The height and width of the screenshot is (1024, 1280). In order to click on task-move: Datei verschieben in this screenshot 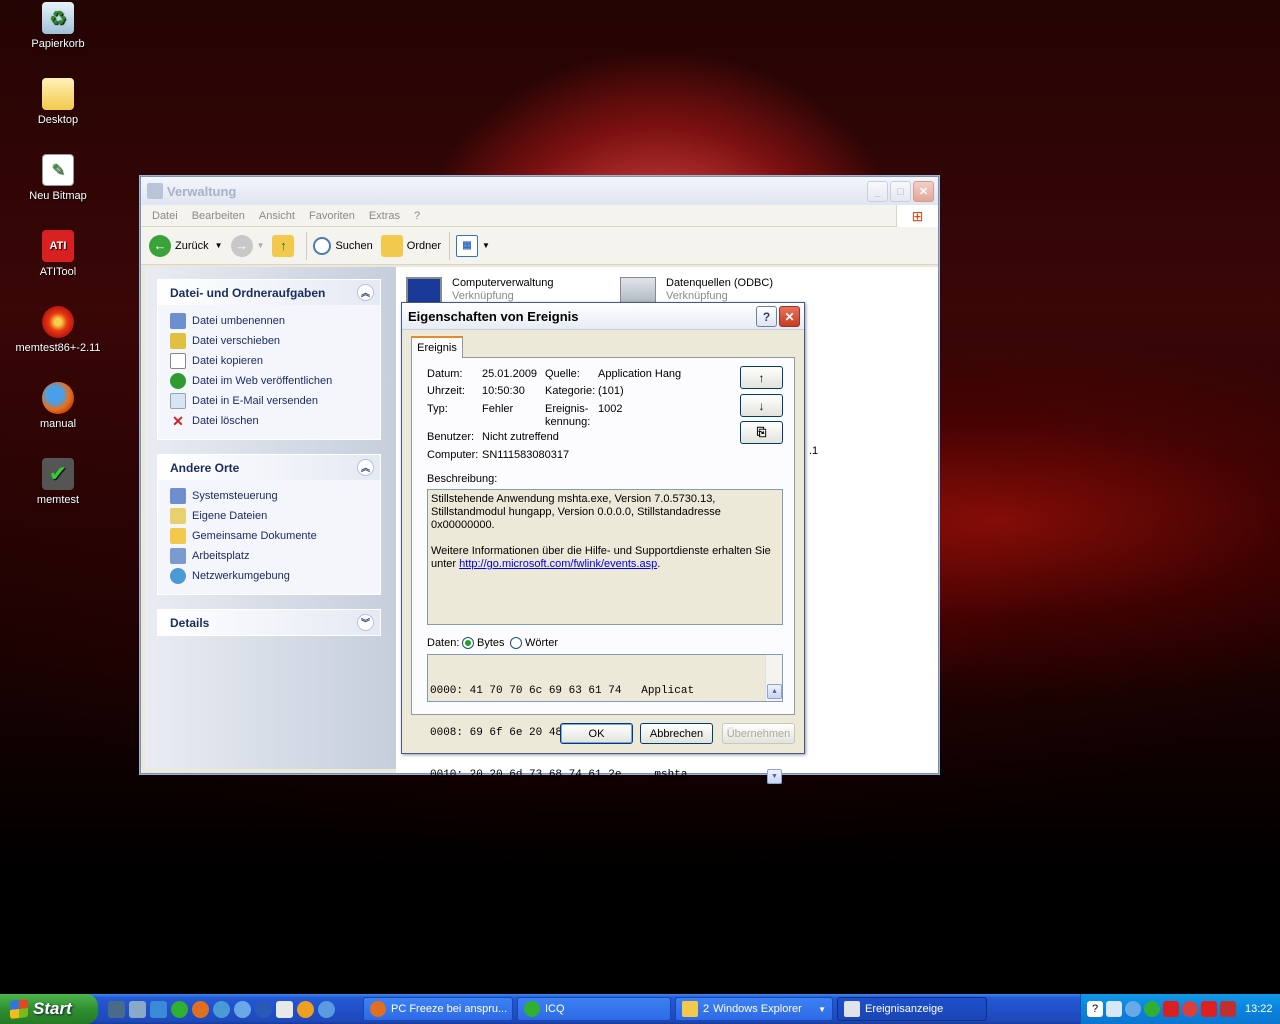, I will do `click(269, 341)`.